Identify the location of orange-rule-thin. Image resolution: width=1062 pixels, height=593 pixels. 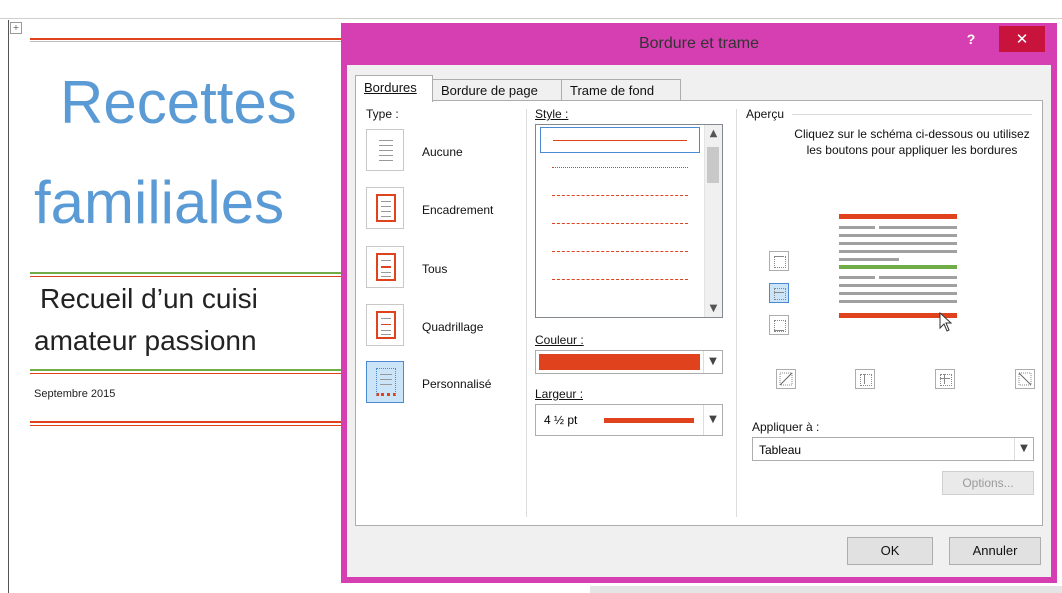
(195, 276).